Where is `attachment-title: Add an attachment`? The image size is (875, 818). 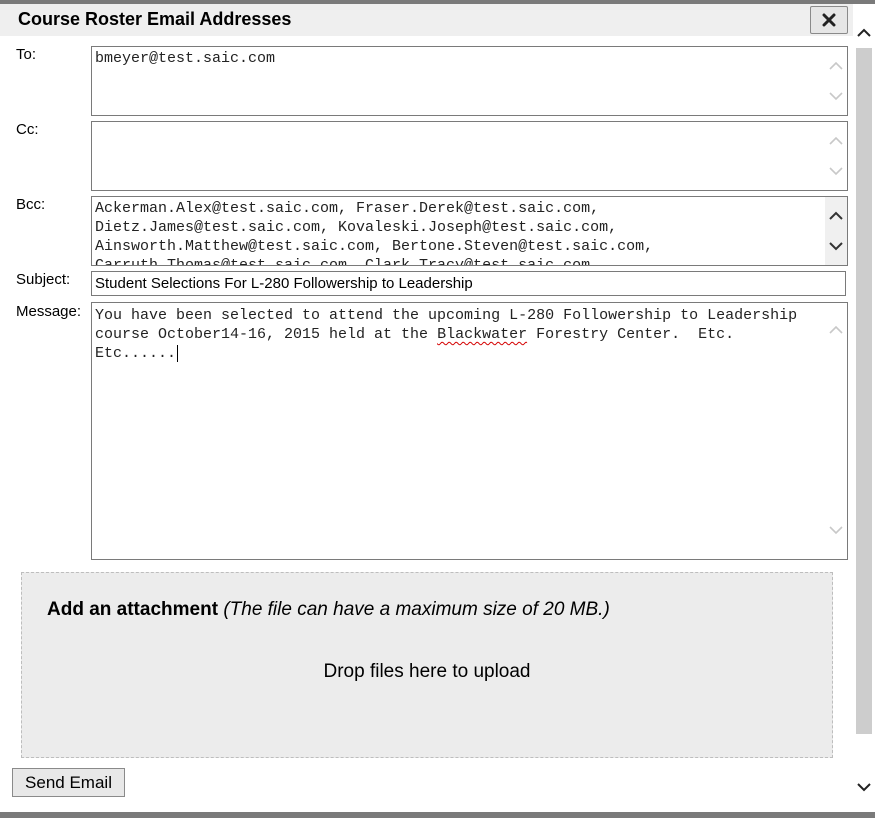 attachment-title: Add an attachment is located at coordinates (133, 609).